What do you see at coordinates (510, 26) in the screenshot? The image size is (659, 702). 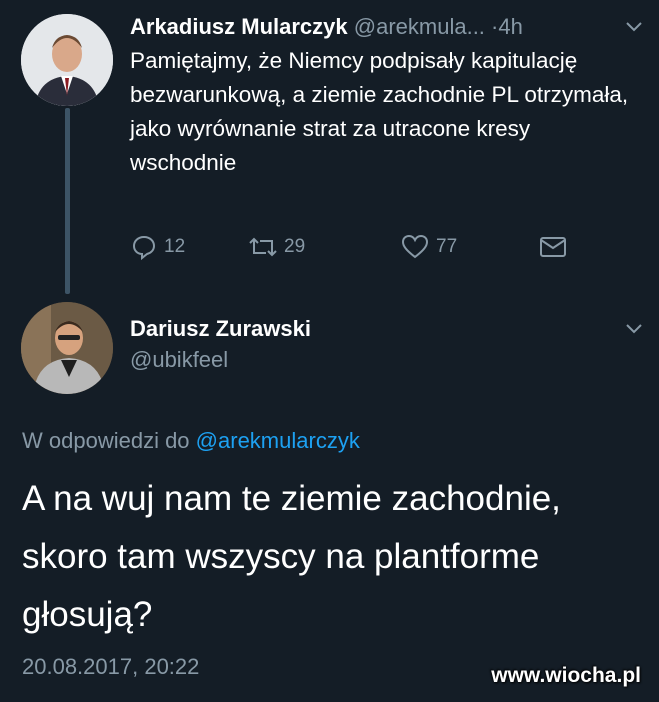 I see `tweet-time: 4h` at bounding box center [510, 26].